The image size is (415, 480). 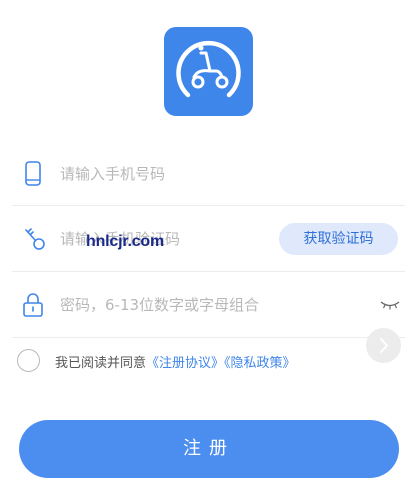 I want to click on get-code-button: 获取验证码, so click(x=338, y=239).